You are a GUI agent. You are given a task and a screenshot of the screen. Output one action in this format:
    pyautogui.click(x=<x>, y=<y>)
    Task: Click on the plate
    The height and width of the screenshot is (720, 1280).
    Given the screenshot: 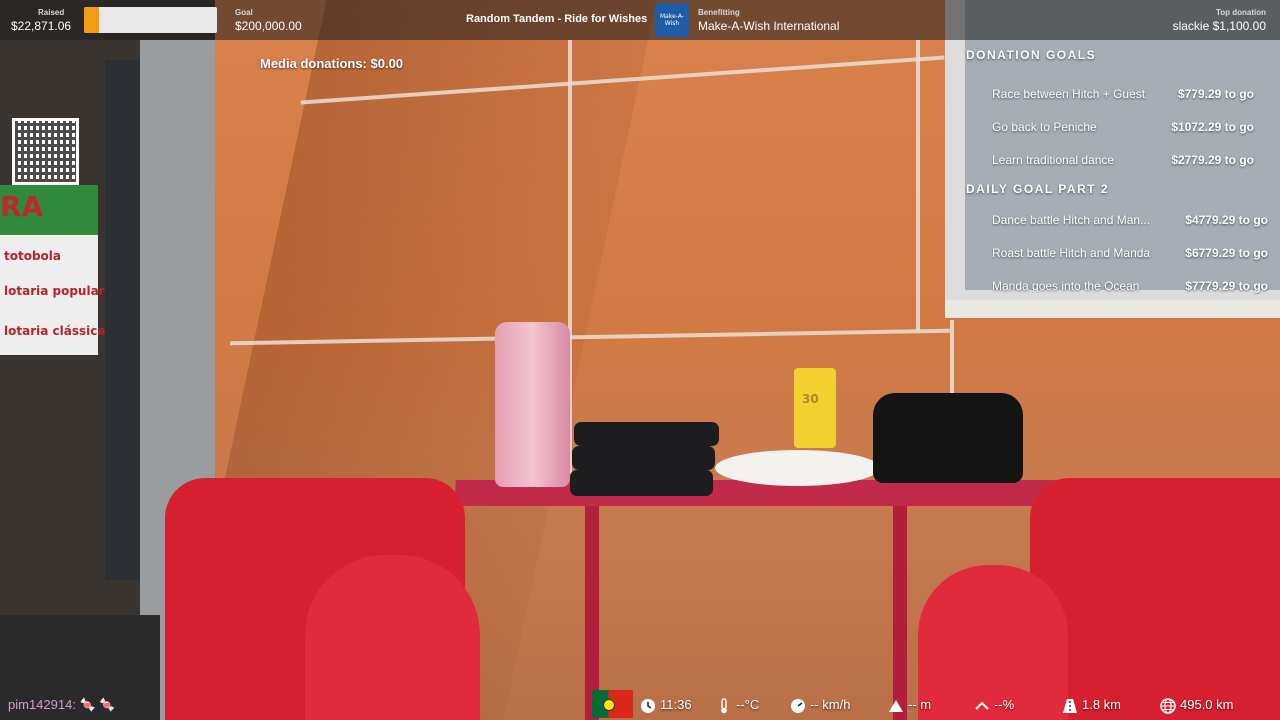 What is the action you would take?
    pyautogui.click(x=797, y=468)
    